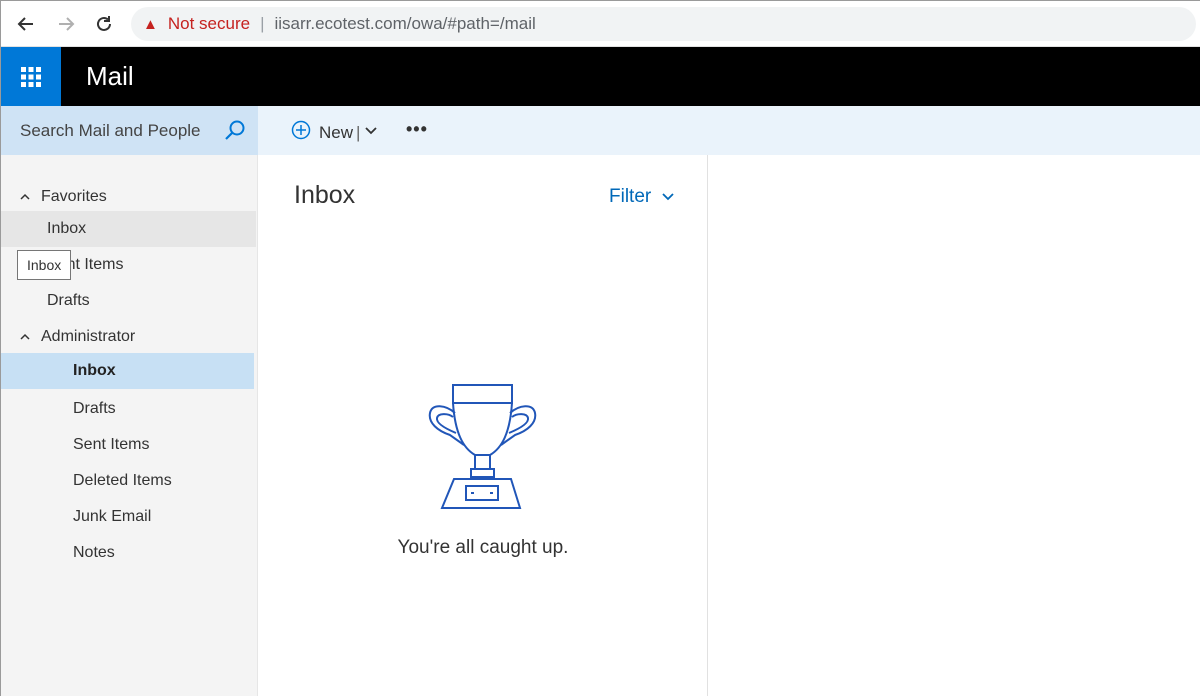  What do you see at coordinates (150, 24) in the screenshot?
I see `warning-icon: ▲` at bounding box center [150, 24].